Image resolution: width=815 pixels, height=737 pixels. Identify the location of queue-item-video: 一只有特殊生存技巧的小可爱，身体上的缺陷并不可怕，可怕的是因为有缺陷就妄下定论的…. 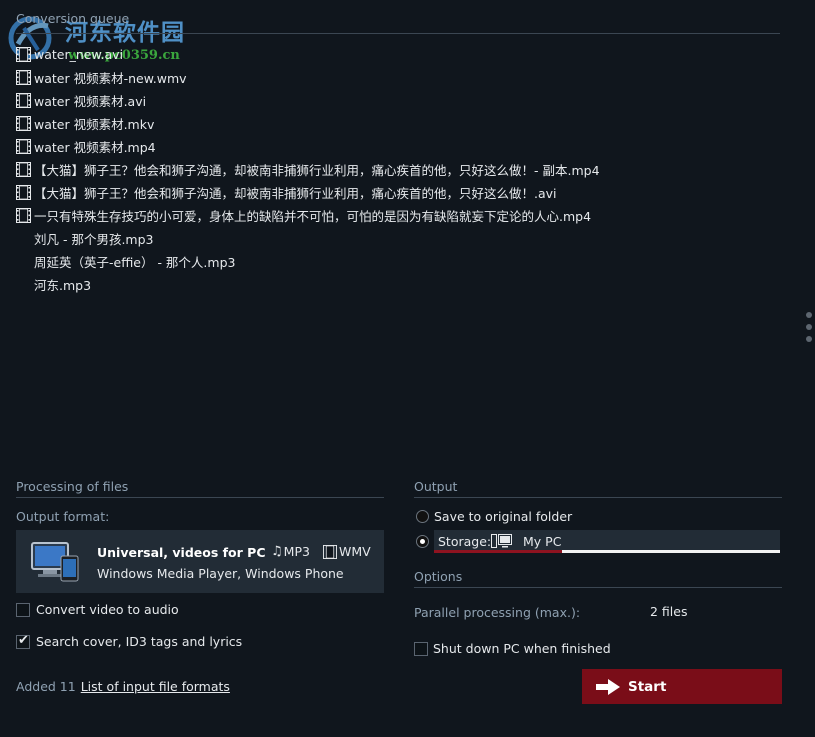
(303, 215).